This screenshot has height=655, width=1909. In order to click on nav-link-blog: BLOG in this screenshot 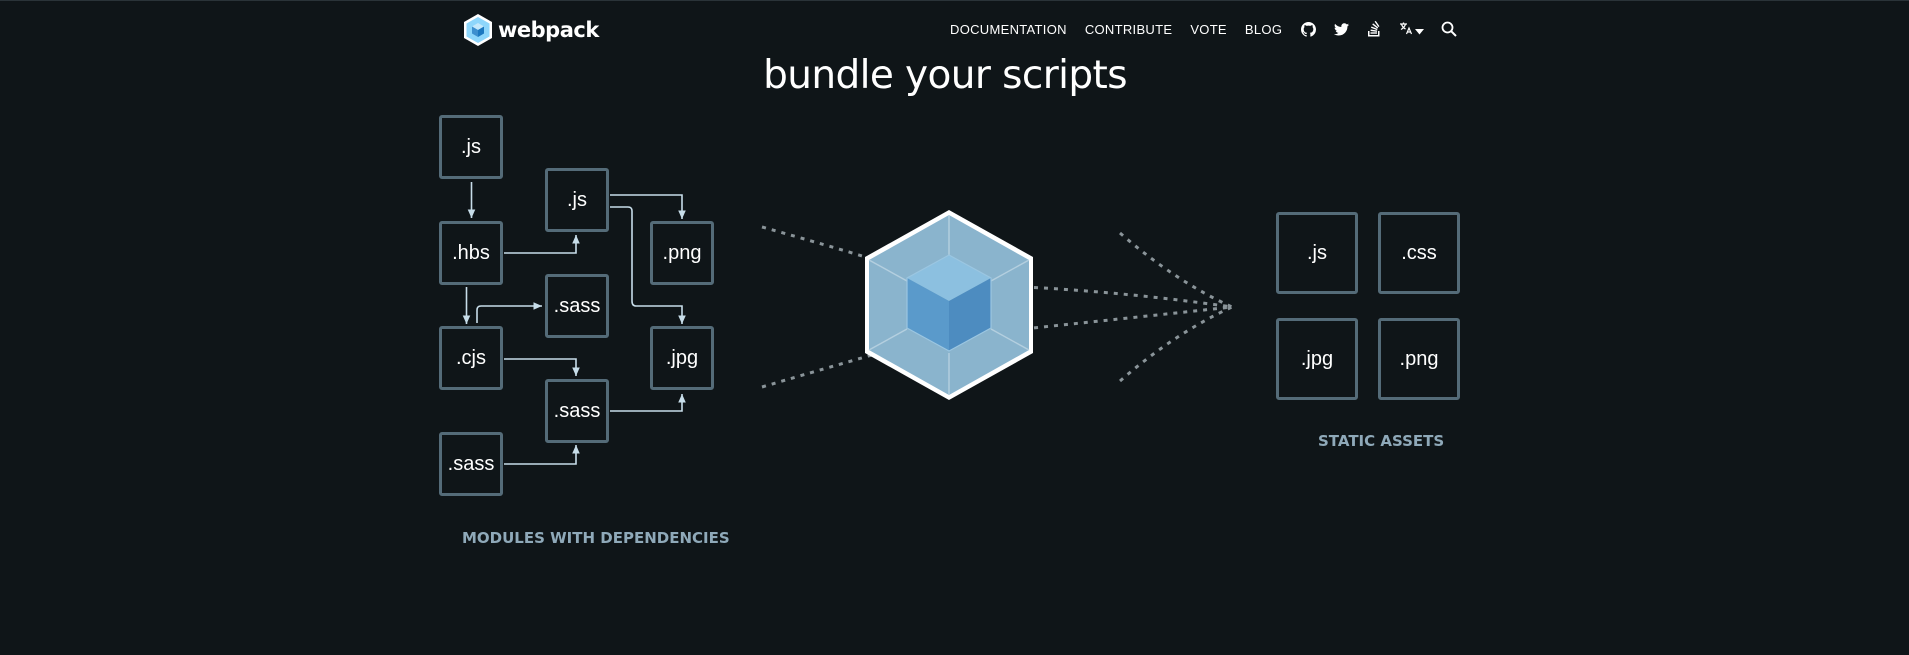, I will do `click(1263, 29)`.